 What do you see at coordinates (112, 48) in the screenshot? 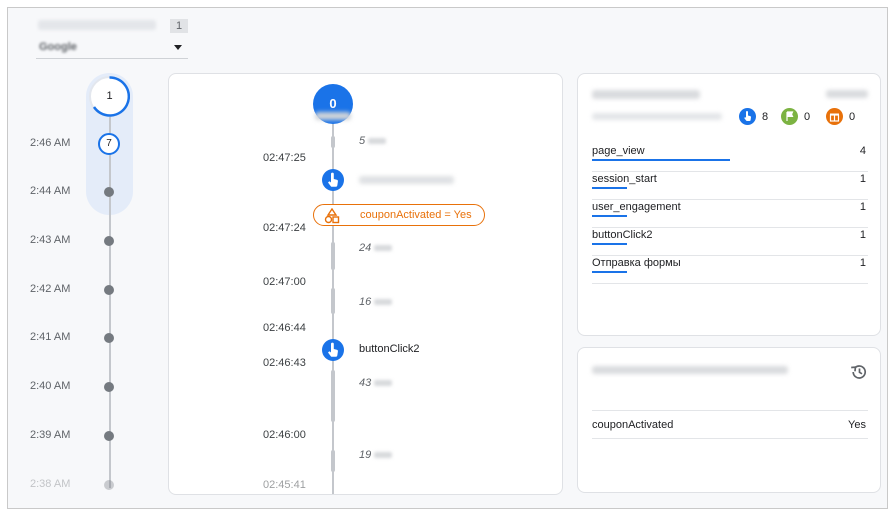
I see `device-select: Google` at bounding box center [112, 48].